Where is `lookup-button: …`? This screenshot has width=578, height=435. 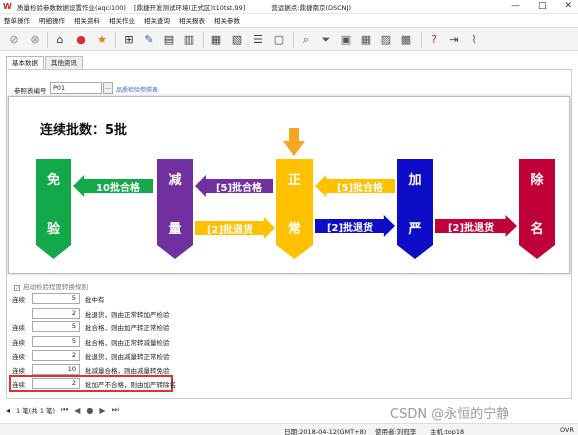
lookup-button: … is located at coordinates (108, 88).